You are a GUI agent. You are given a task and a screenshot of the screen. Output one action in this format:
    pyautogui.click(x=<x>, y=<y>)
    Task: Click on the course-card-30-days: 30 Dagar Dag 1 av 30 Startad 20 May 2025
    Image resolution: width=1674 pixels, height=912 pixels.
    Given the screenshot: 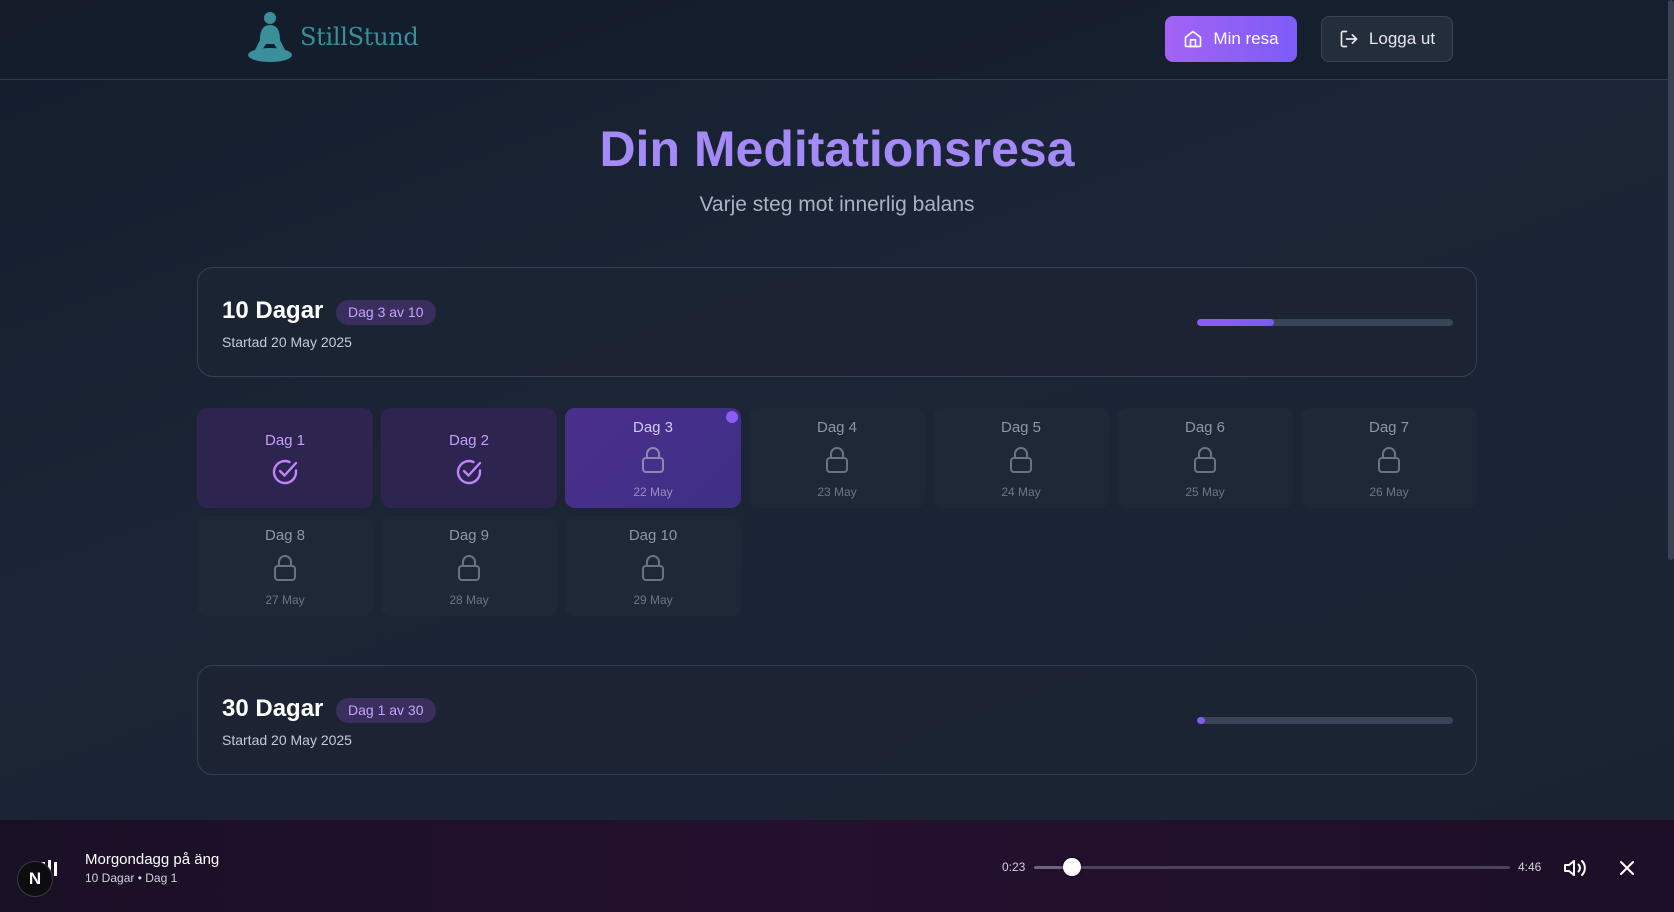 What is the action you would take?
    pyautogui.click(x=837, y=720)
    